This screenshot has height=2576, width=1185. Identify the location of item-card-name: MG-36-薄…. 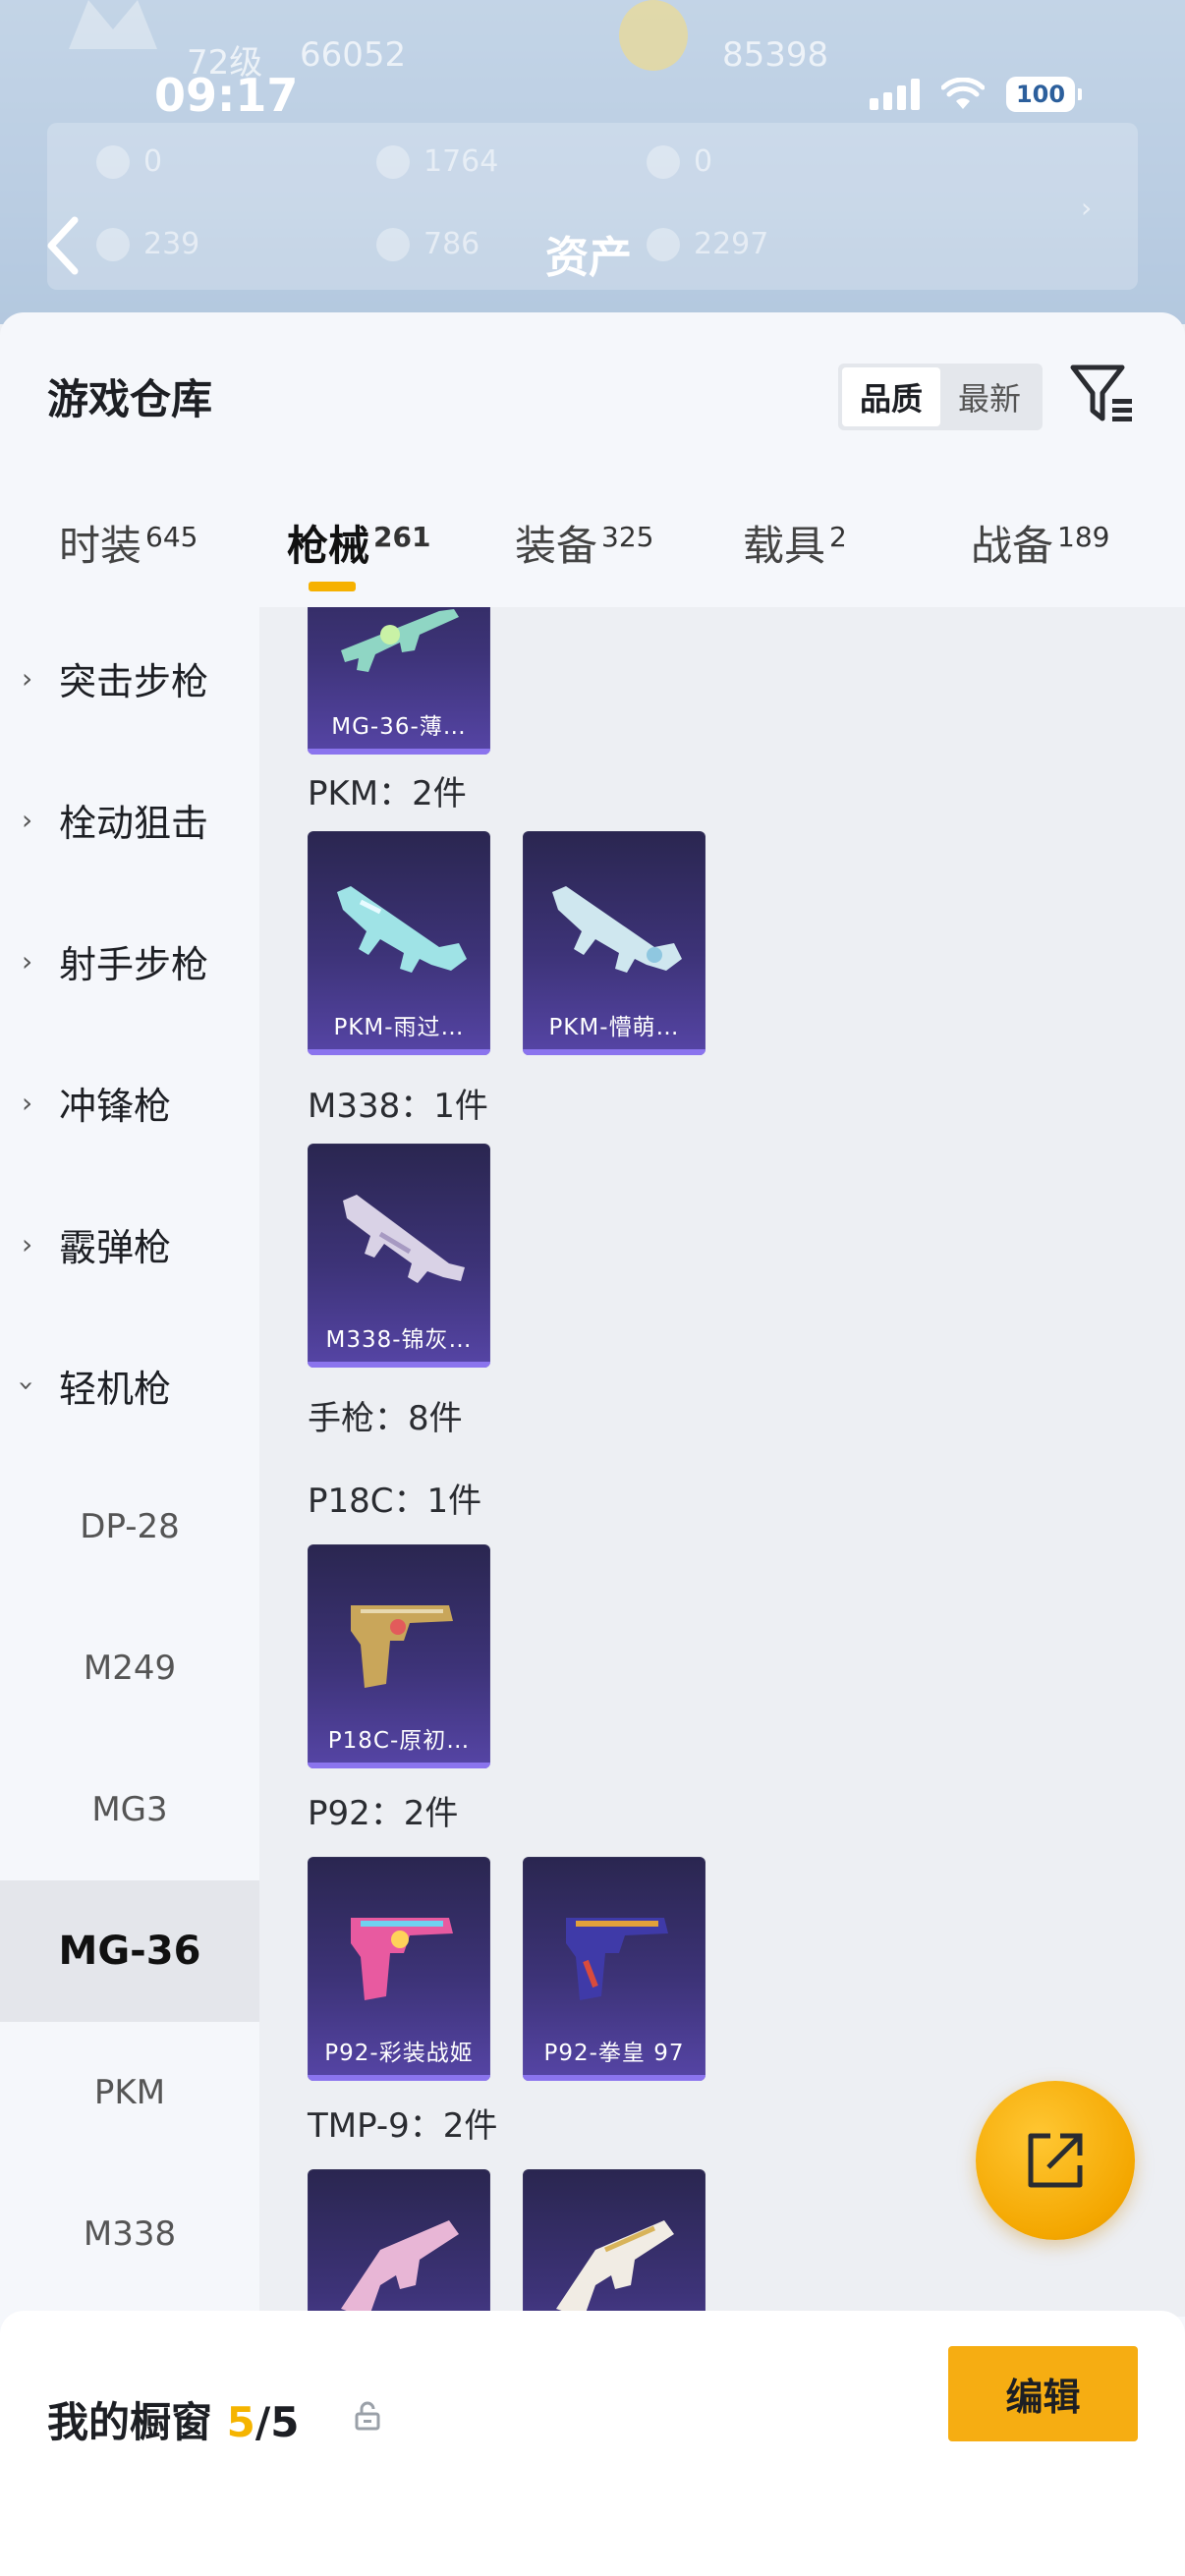
(399, 727).